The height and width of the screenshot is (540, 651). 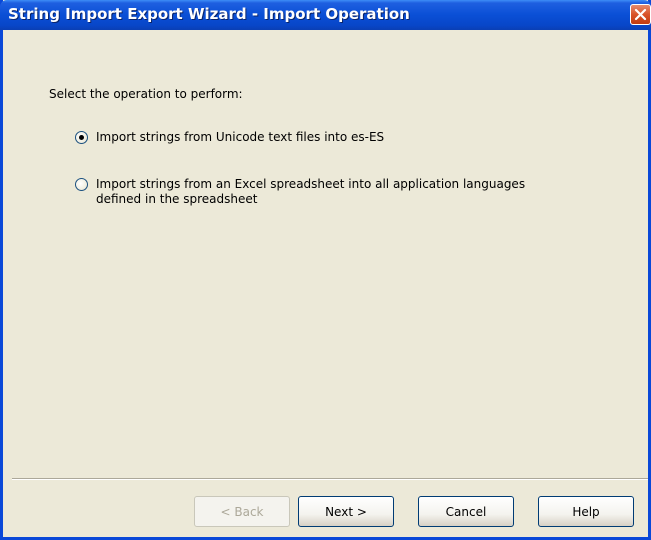 I want to click on next-button: Next >, so click(x=346, y=511).